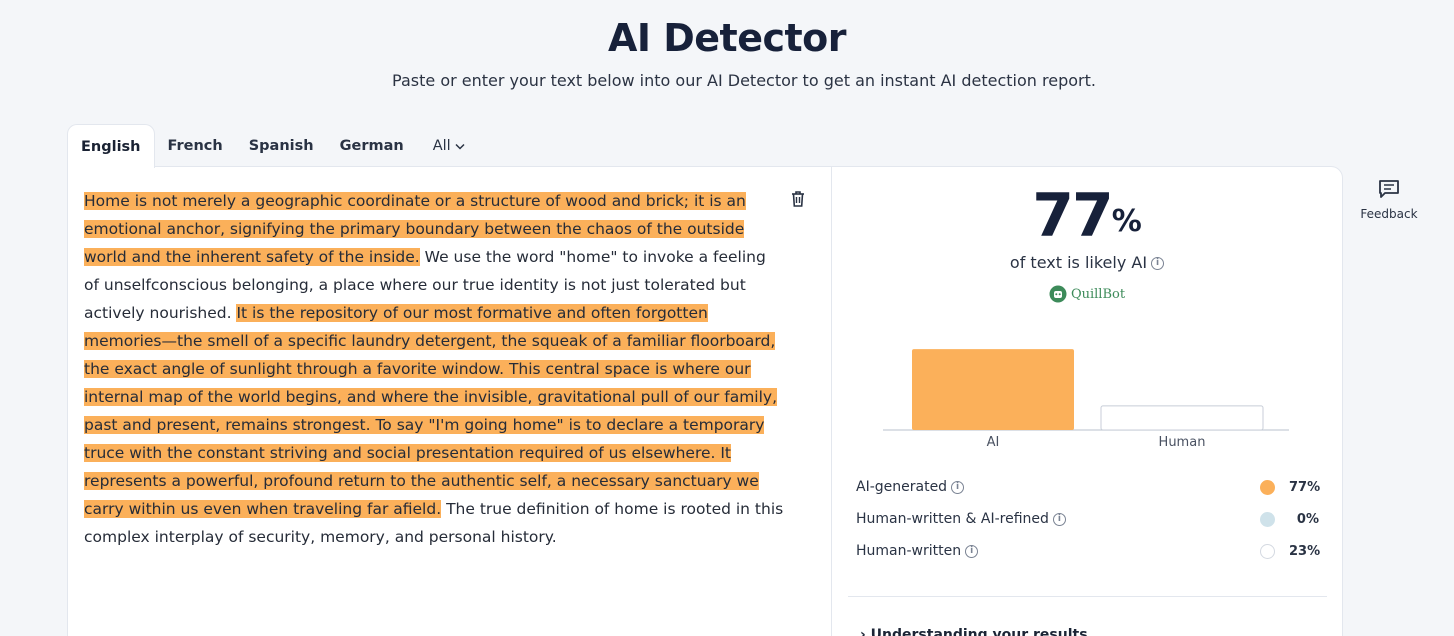  I want to click on feedback-label: Feedback, so click(1389, 214).